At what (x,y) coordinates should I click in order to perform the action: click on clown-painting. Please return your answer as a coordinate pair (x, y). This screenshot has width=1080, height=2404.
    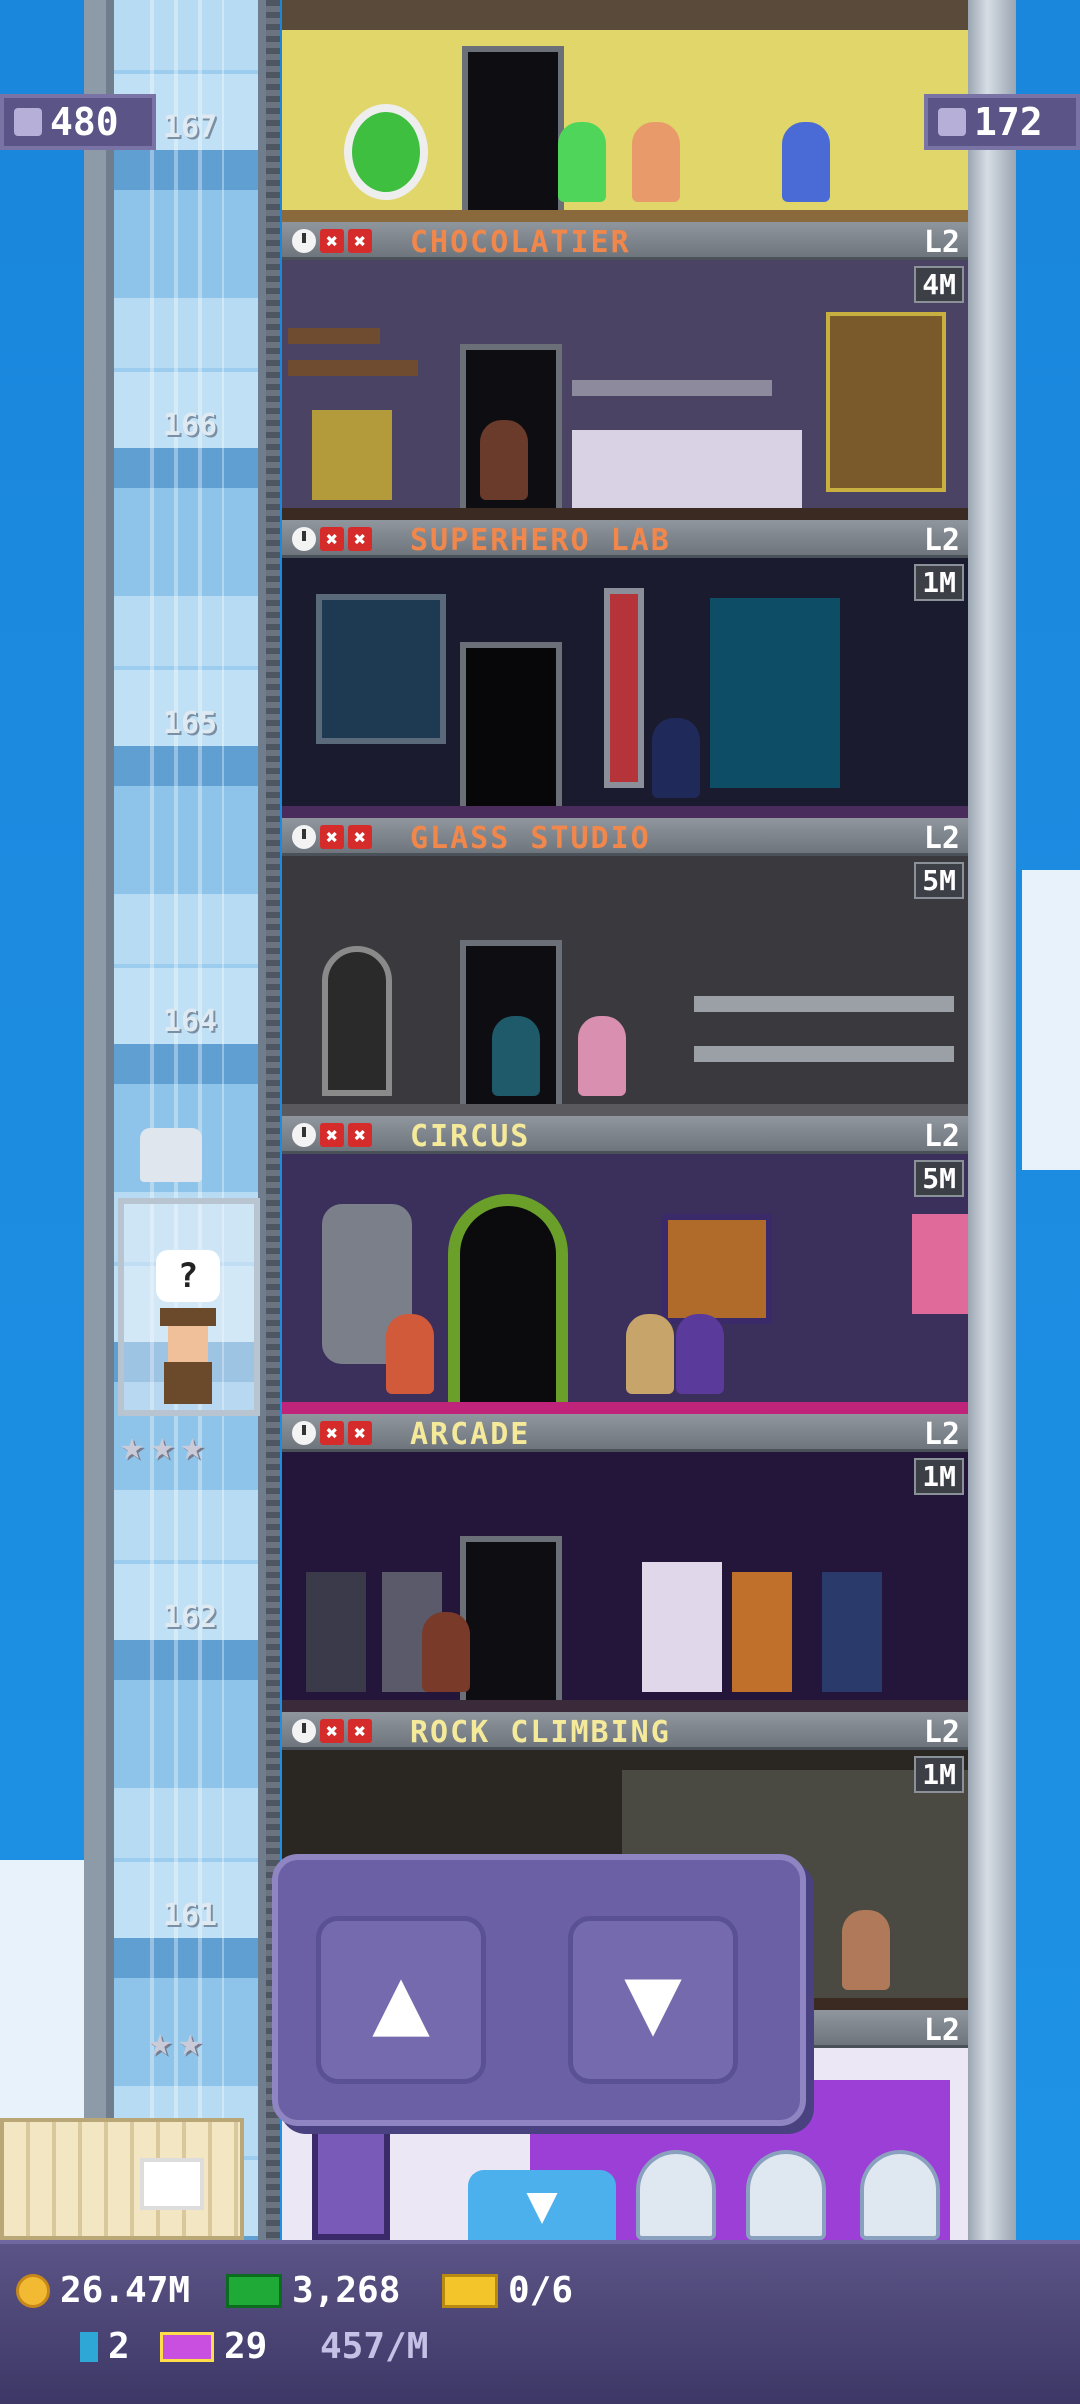
    Looking at the image, I should click on (940, 1264).